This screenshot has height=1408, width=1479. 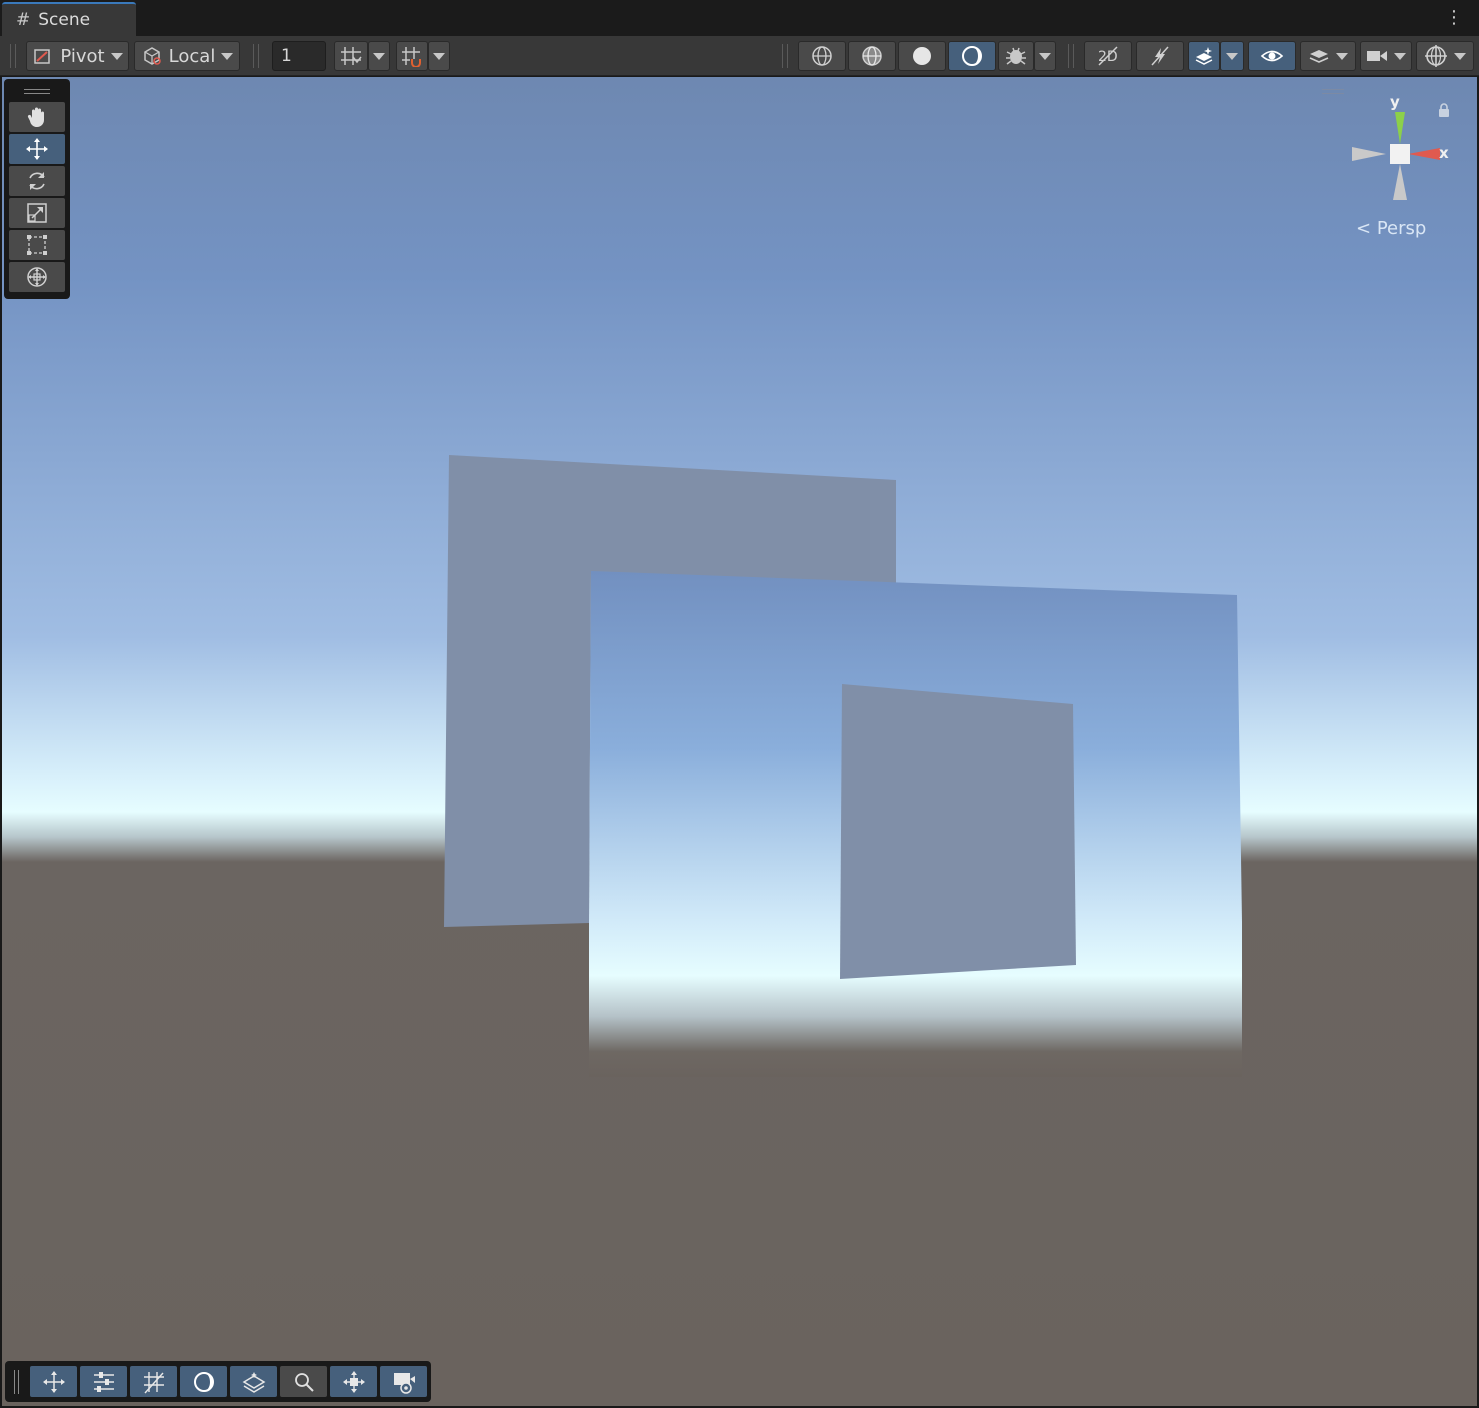 I want to click on scale-icon, so click(x=37, y=213).